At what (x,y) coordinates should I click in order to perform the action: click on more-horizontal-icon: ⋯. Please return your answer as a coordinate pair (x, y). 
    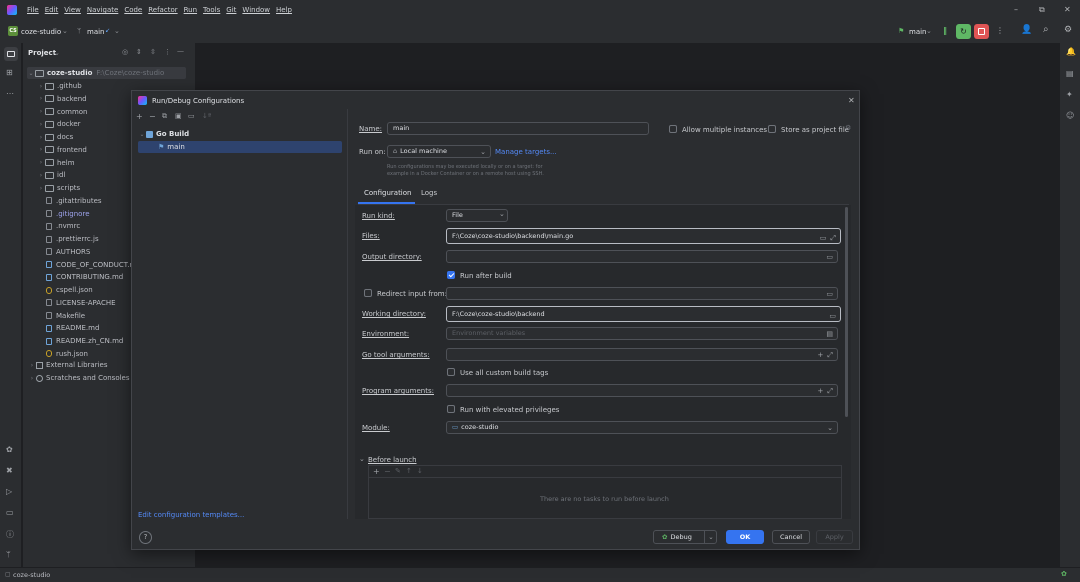
    Looking at the image, I should click on (10, 93).